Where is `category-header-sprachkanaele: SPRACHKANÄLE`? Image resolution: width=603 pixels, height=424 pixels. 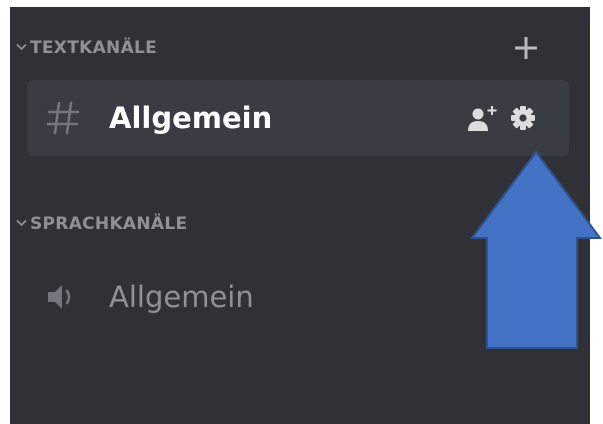 category-header-sprachkanaele: SPRACHKANÄLE is located at coordinates (300, 224).